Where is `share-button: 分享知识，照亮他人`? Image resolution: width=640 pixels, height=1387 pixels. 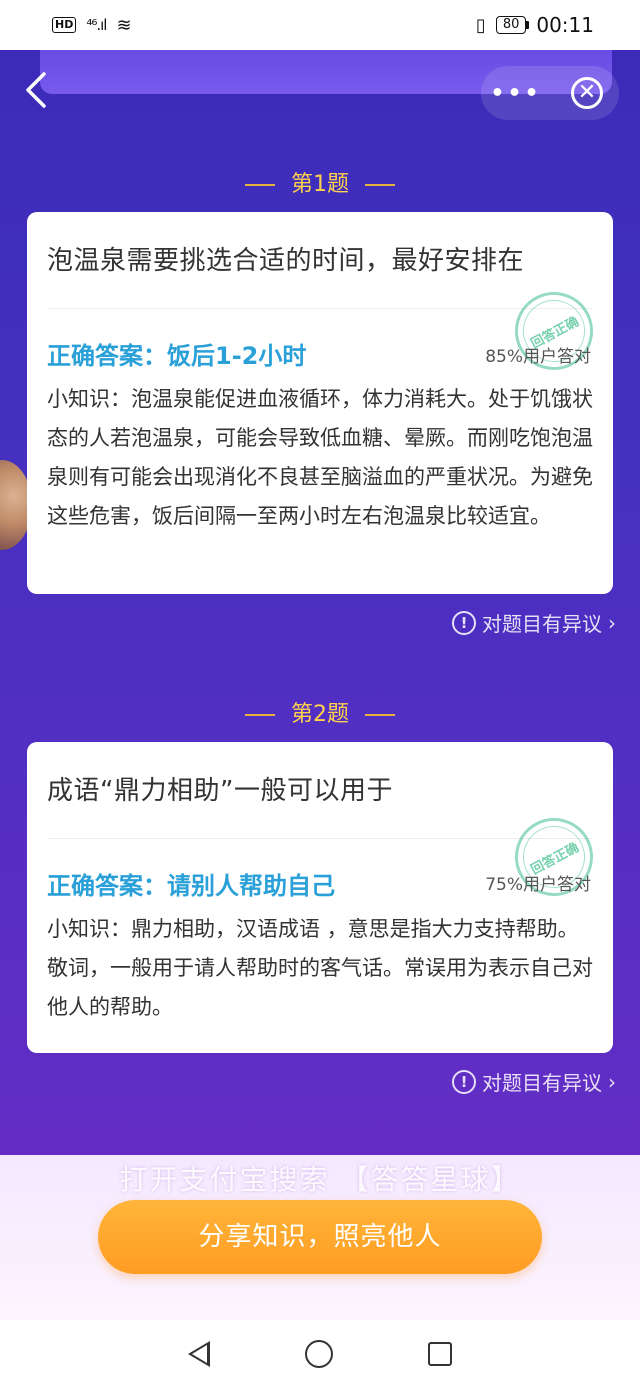 share-button: 分享知识，照亮他人 is located at coordinates (320, 1237).